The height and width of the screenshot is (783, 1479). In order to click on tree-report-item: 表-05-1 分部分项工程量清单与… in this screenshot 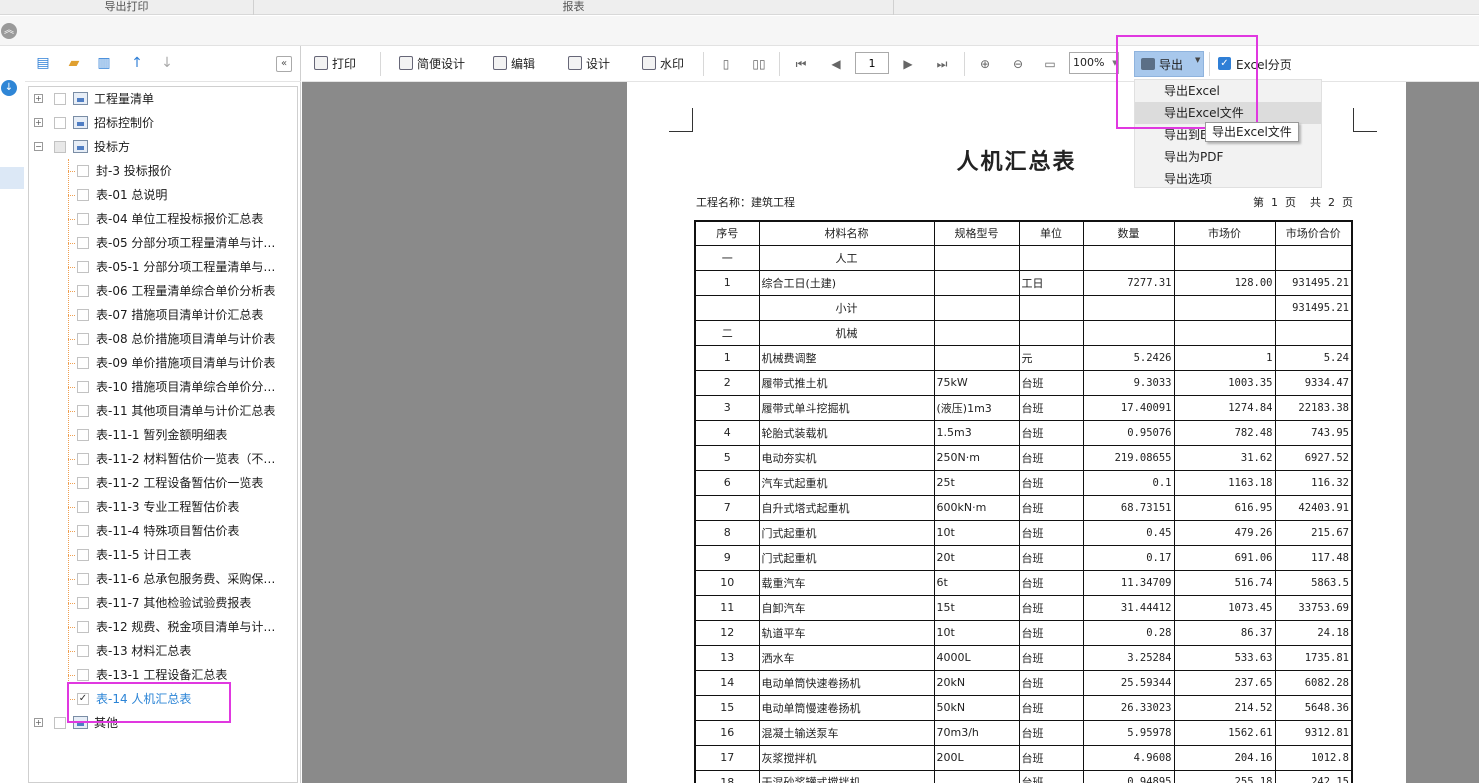, I will do `click(163, 267)`.